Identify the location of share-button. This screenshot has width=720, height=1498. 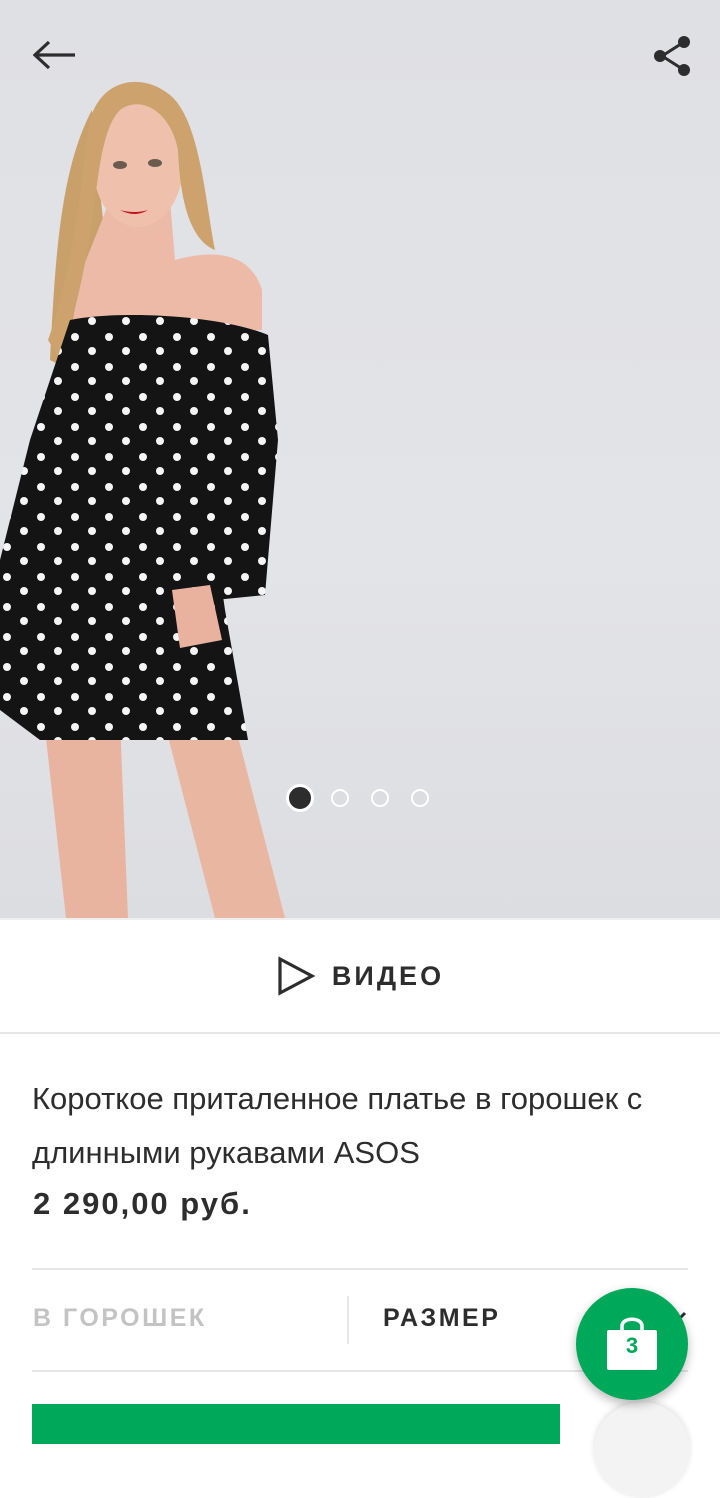
(672, 56).